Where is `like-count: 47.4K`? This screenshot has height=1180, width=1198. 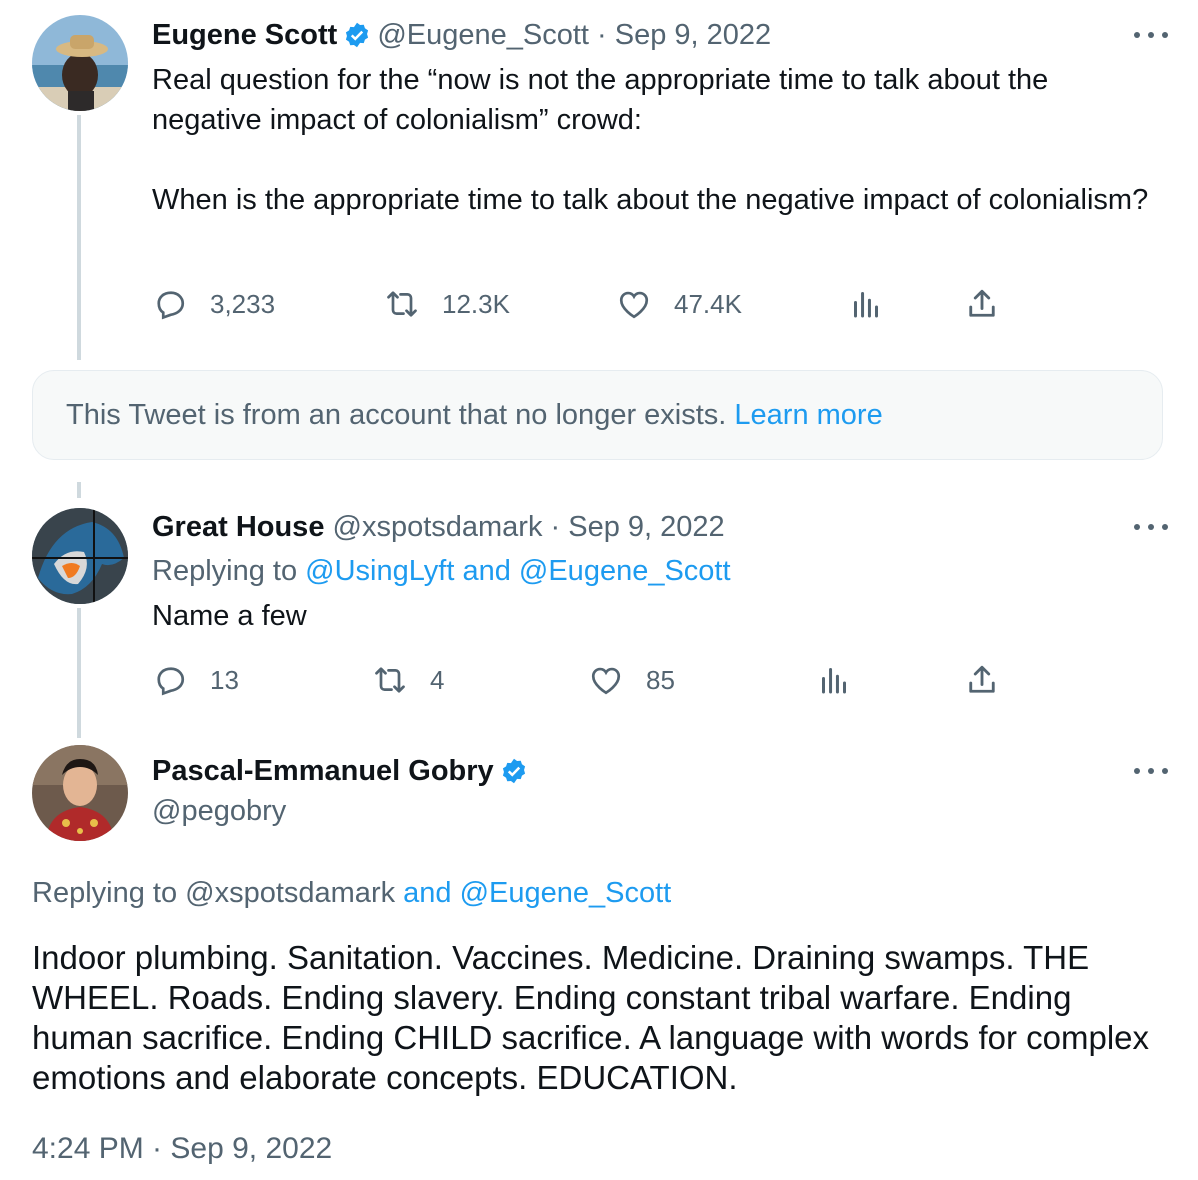
like-count: 47.4K is located at coordinates (708, 303).